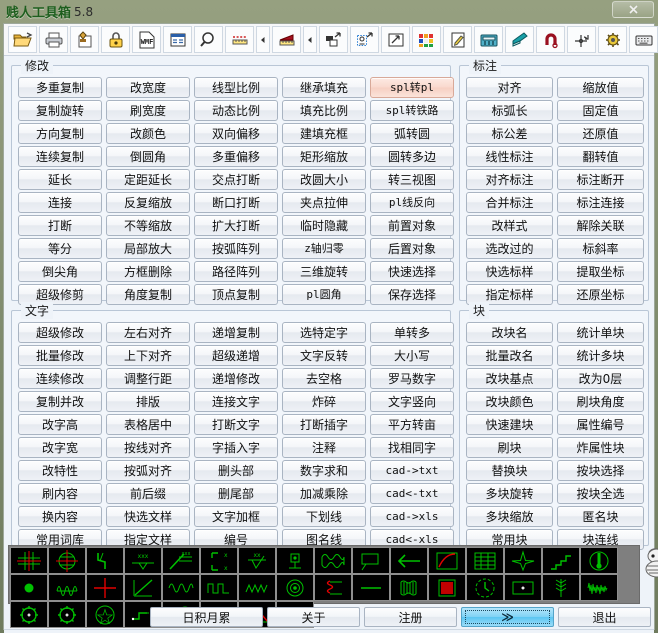 This screenshot has width=658, height=633. I want to click on annotation-button-0-3: 线性标注, so click(509, 156).